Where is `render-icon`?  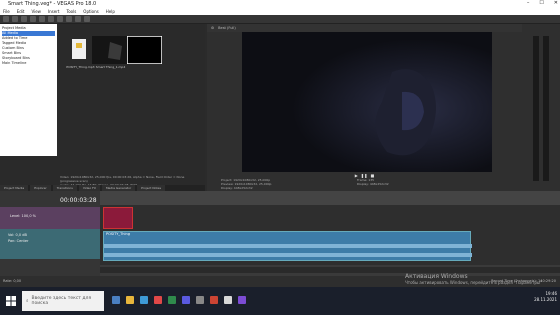
render-icon is located at coordinates (33, 19).